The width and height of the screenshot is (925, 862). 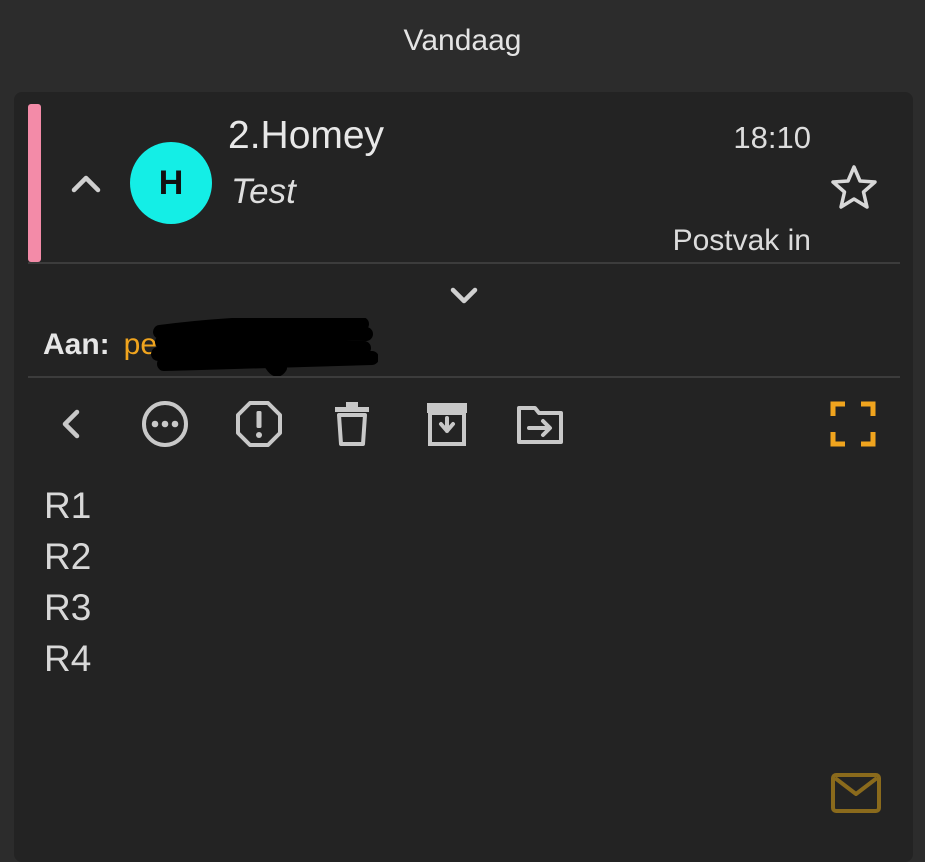 I want to click on message-time: 18:10, so click(x=772, y=137).